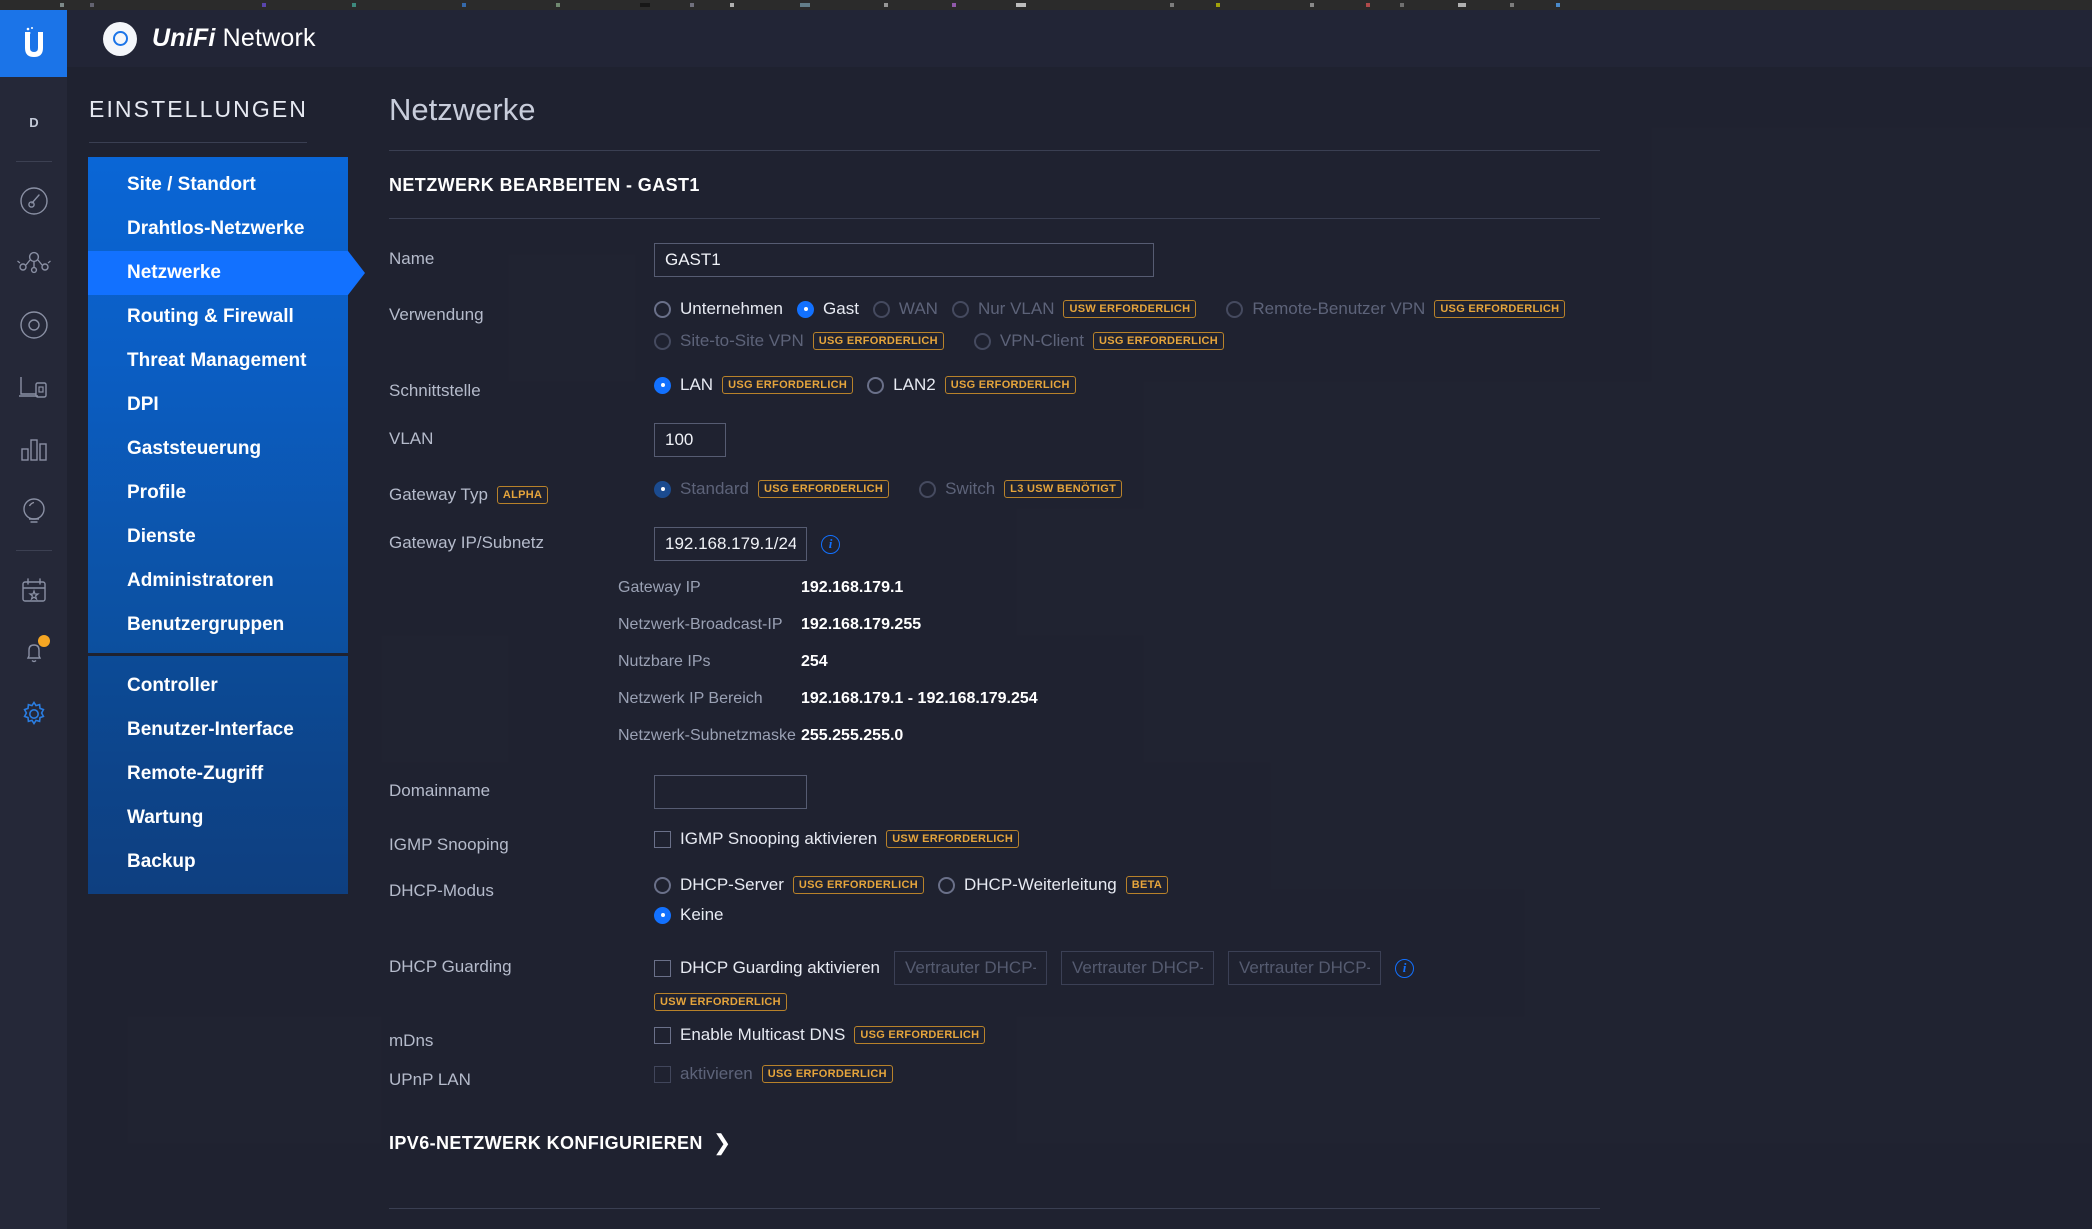 This screenshot has width=2092, height=1229. What do you see at coordinates (690, 698) in the screenshot?
I see `detail-label: Netzwerk IP Bereich` at bounding box center [690, 698].